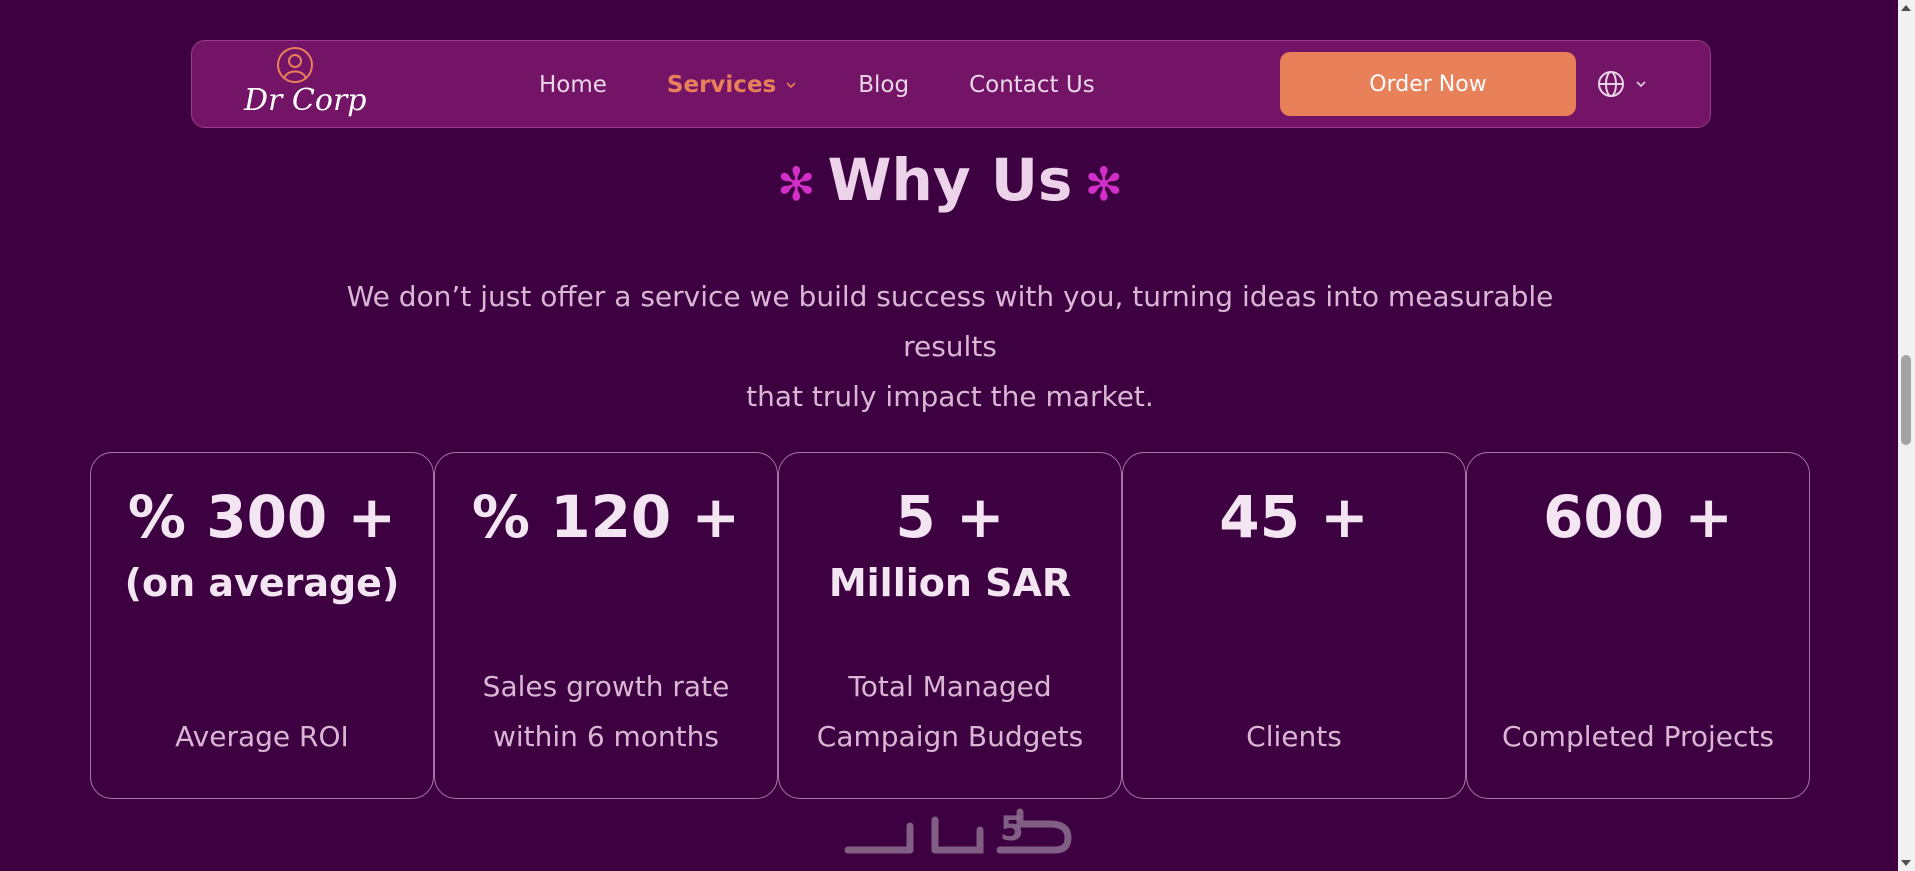 Image resolution: width=1915 pixels, height=871 pixels. What do you see at coordinates (1638, 517) in the screenshot?
I see `stat-value: 600 +` at bounding box center [1638, 517].